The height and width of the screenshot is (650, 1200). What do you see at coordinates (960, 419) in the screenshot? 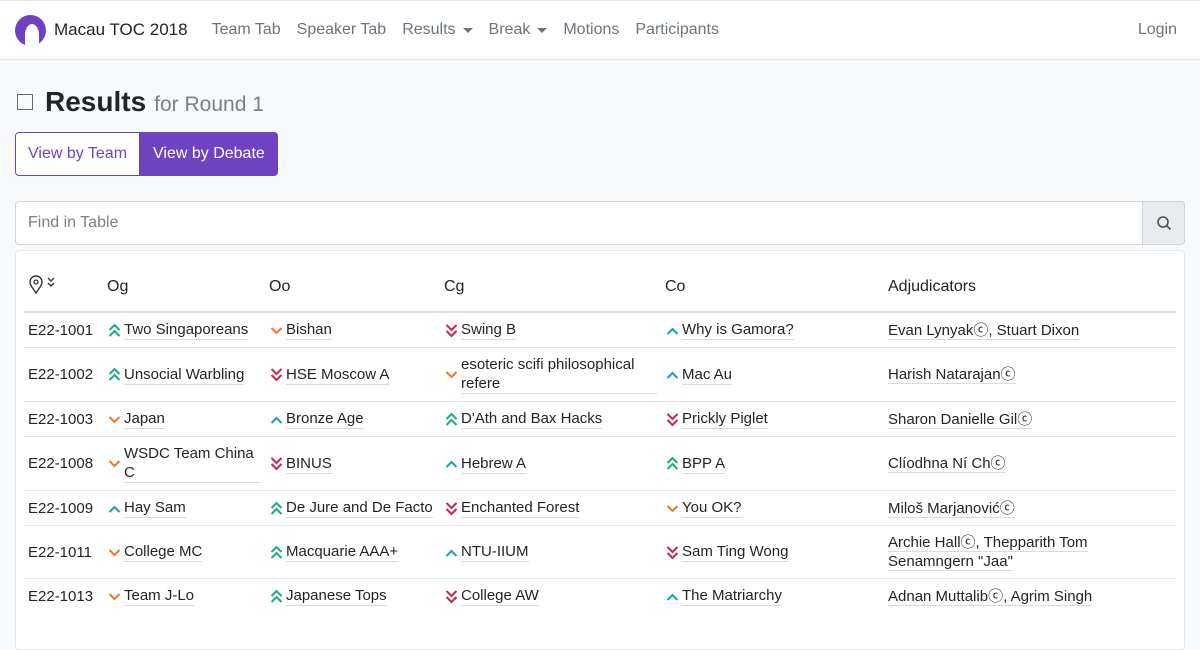
I see `adjudicators-list: Sharon Danielle Gilⓒ` at bounding box center [960, 419].